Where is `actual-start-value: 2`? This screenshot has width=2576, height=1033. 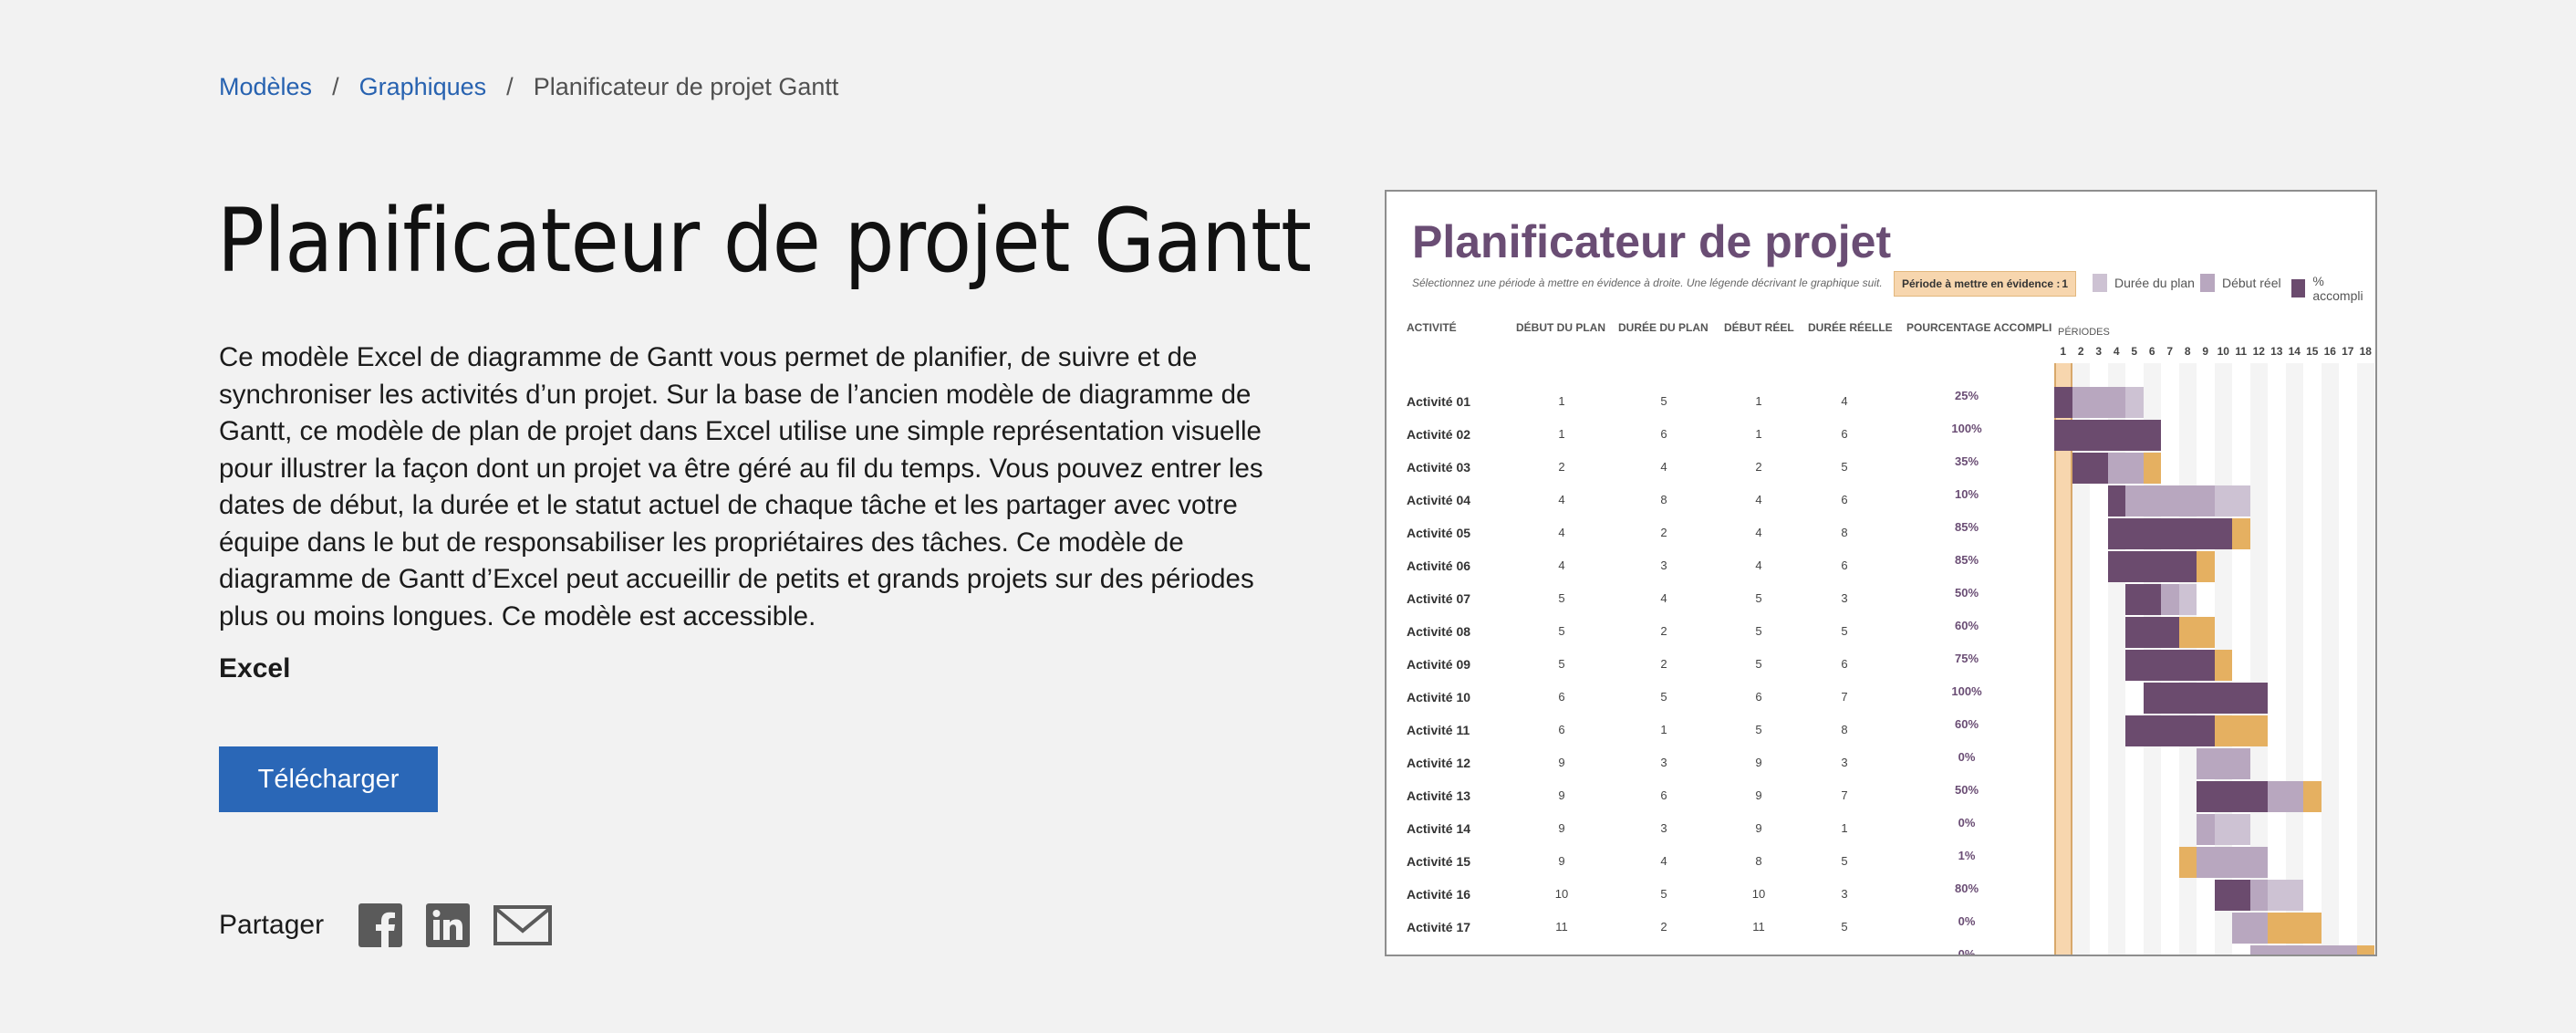
actual-start-value: 2 is located at coordinates (1758, 467).